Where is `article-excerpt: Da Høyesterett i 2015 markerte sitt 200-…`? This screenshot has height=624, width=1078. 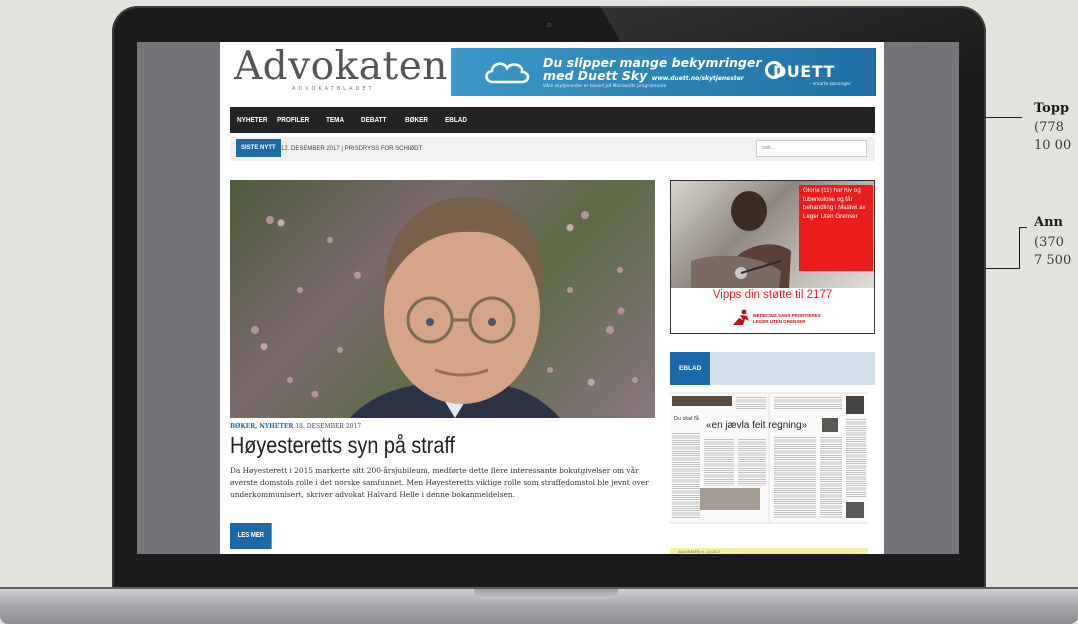 article-excerpt: Da Høyesterett i 2015 markerte sitt 200-… is located at coordinates (439, 482).